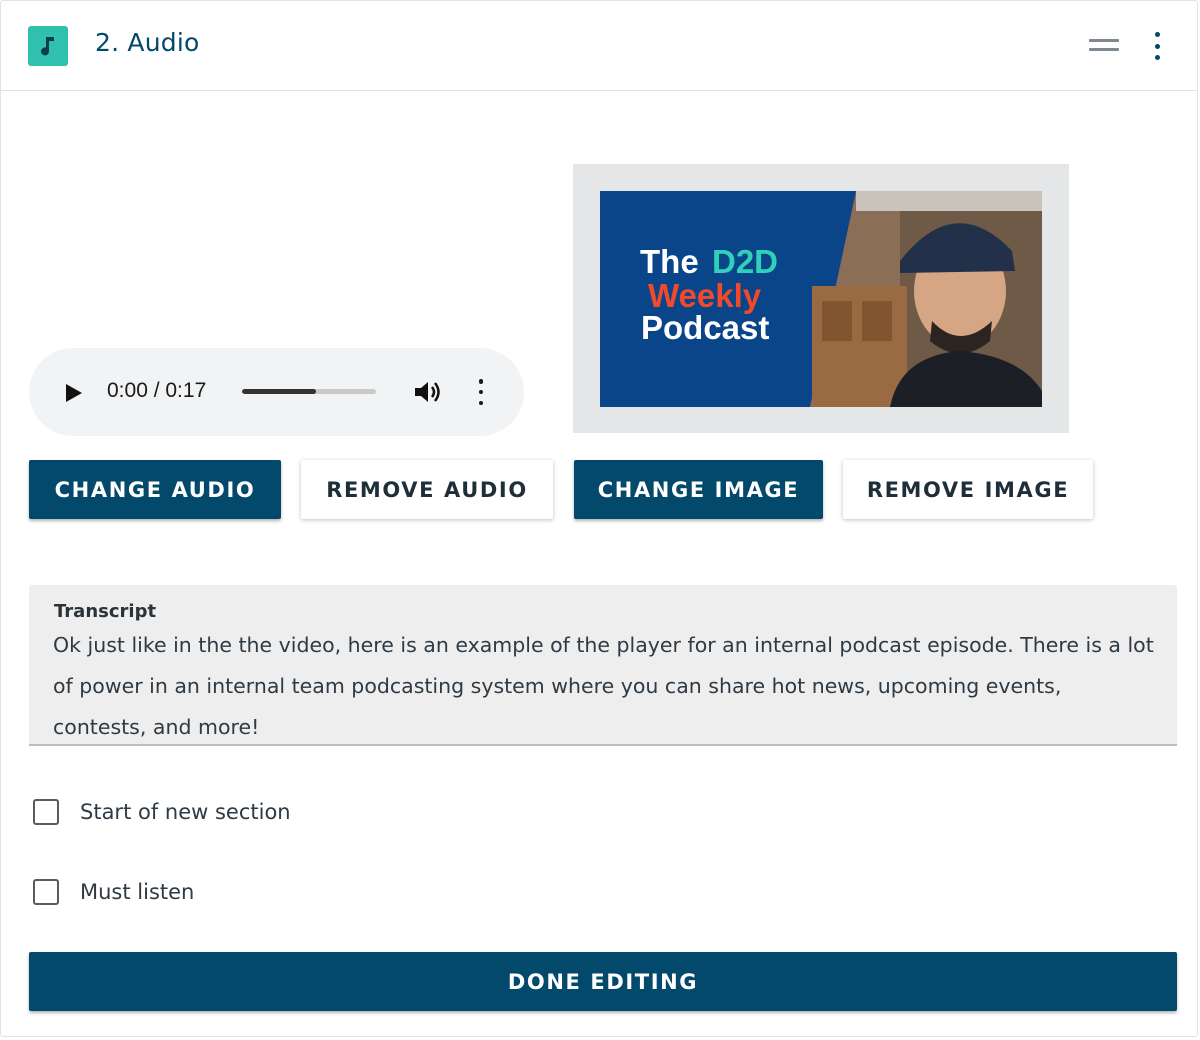 Image resolution: width=1200 pixels, height=1040 pixels. I want to click on cover-text-the: The, so click(669, 261).